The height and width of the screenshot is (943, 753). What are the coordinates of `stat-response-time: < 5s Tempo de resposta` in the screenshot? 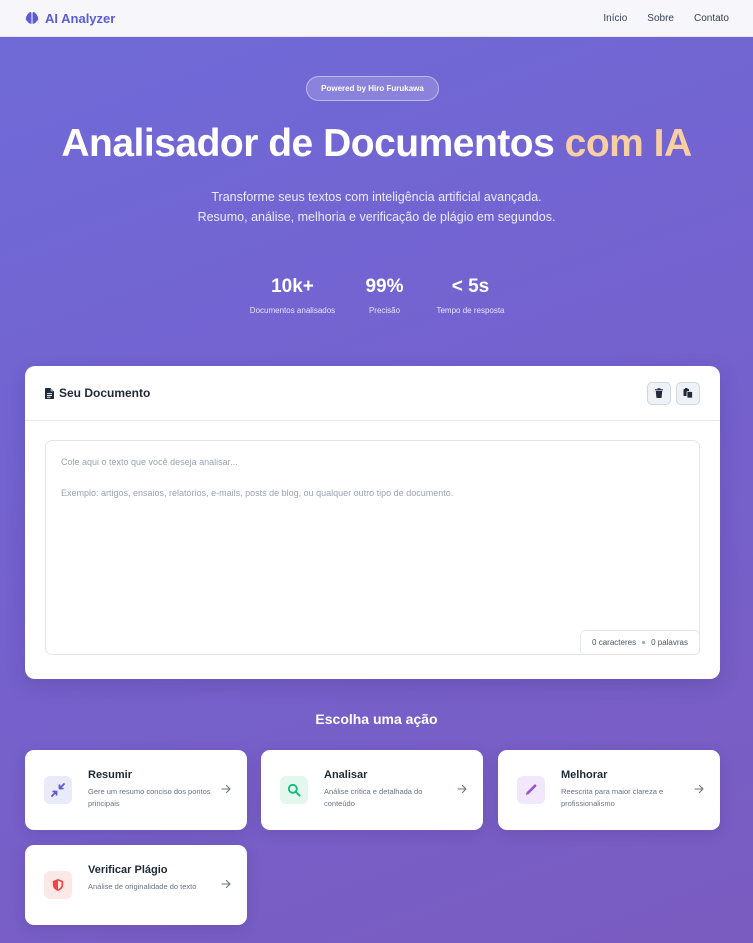 It's located at (471, 295).